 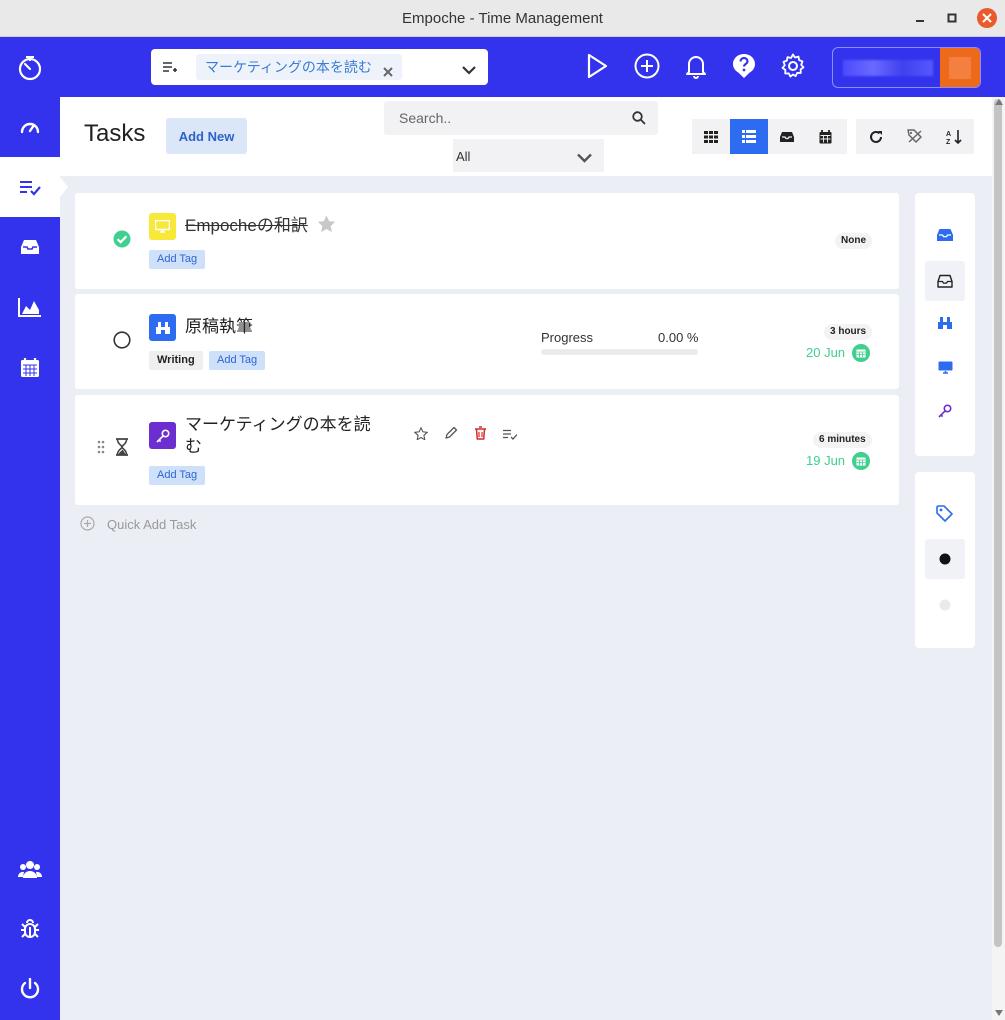 What do you see at coordinates (176, 360) in the screenshot?
I see `tag-writing: Writing` at bounding box center [176, 360].